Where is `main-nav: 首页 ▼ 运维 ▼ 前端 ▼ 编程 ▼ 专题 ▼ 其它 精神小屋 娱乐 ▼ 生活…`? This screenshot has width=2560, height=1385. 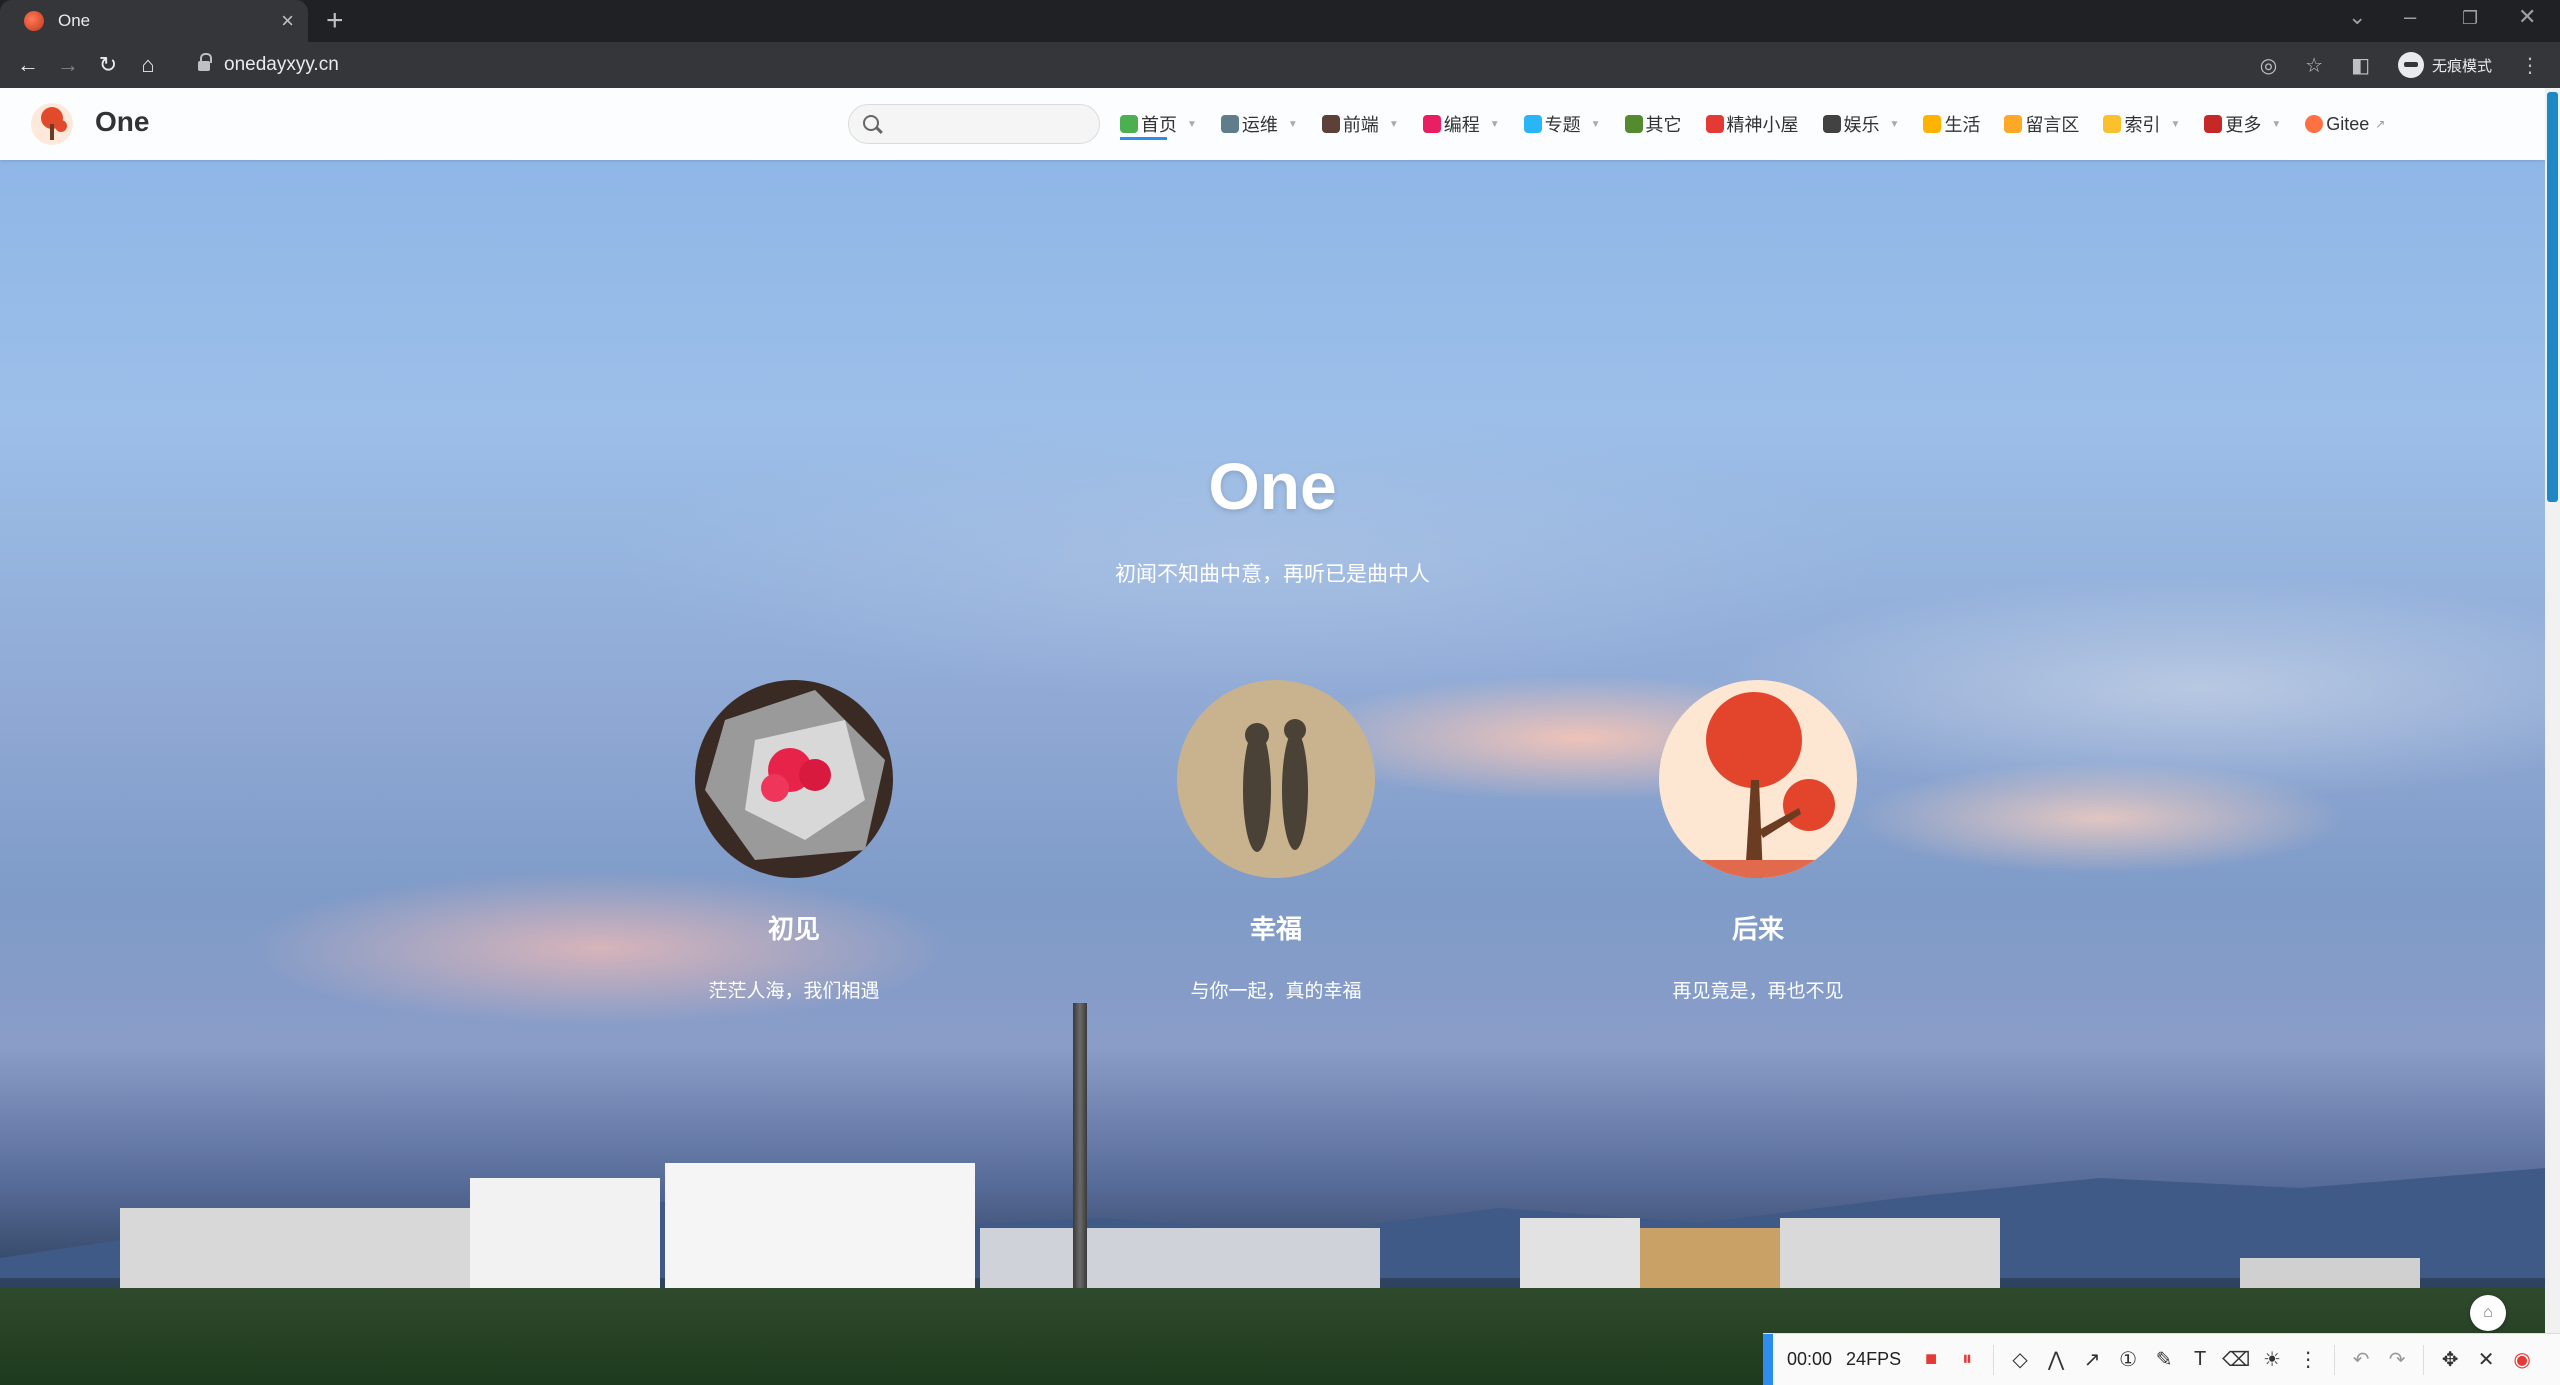 main-nav: 首页 ▼ 运维 ▼ 前端 ▼ 编程 ▼ 专题 ▼ 其它 精神小屋 娱乐 ▼ 生活… is located at coordinates (1764, 124).